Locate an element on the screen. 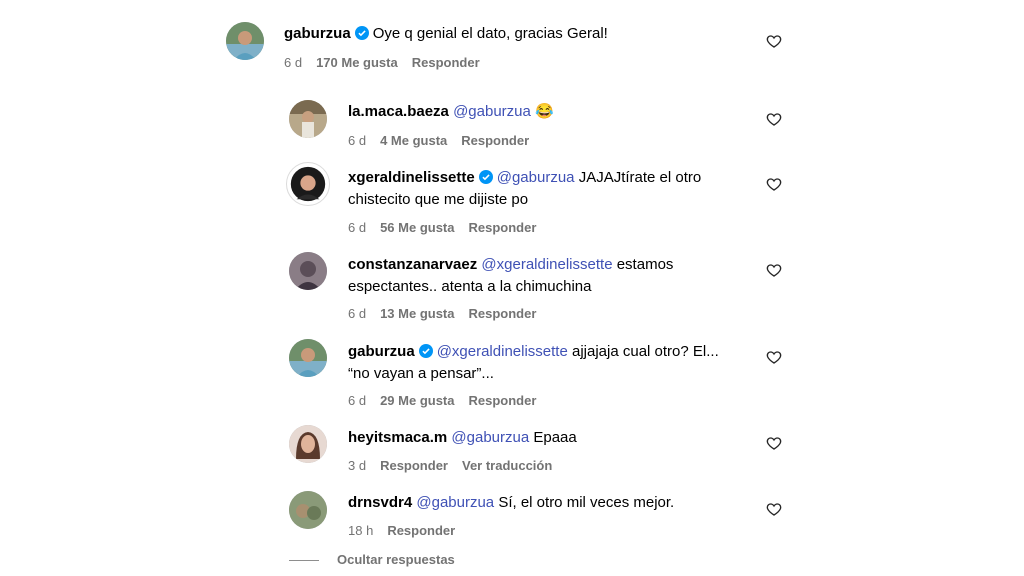 The image size is (1024, 576). username: drnsvdr4 is located at coordinates (380, 502).